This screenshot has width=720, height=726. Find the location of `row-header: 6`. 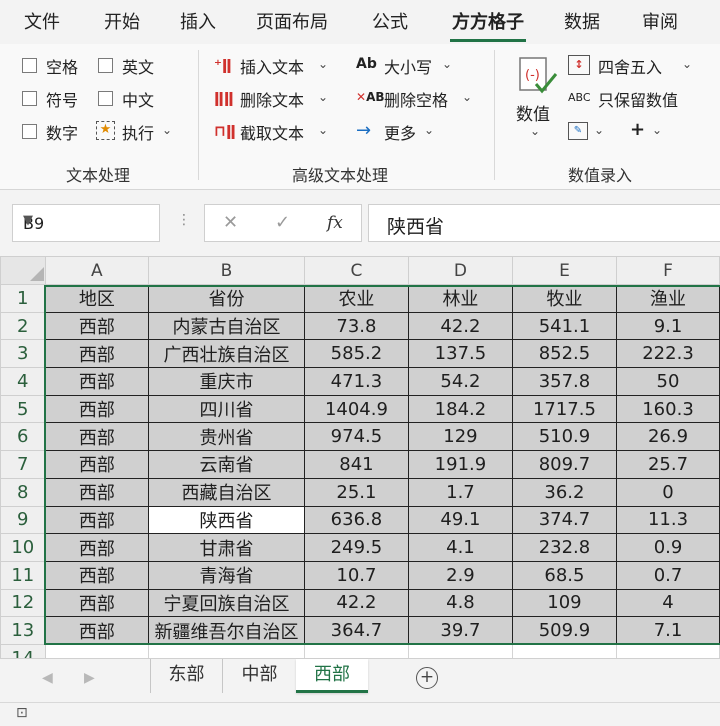

row-header: 6 is located at coordinates (23, 437).